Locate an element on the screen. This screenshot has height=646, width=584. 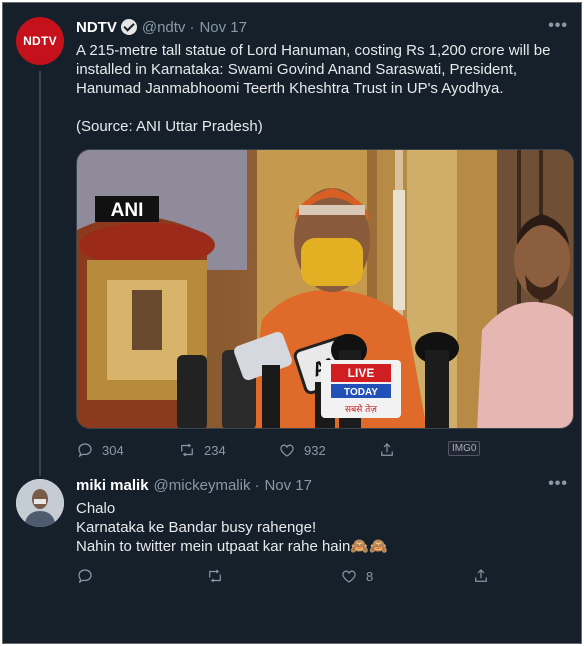
tweet-actions: 8 is located at coordinates (326, 578).